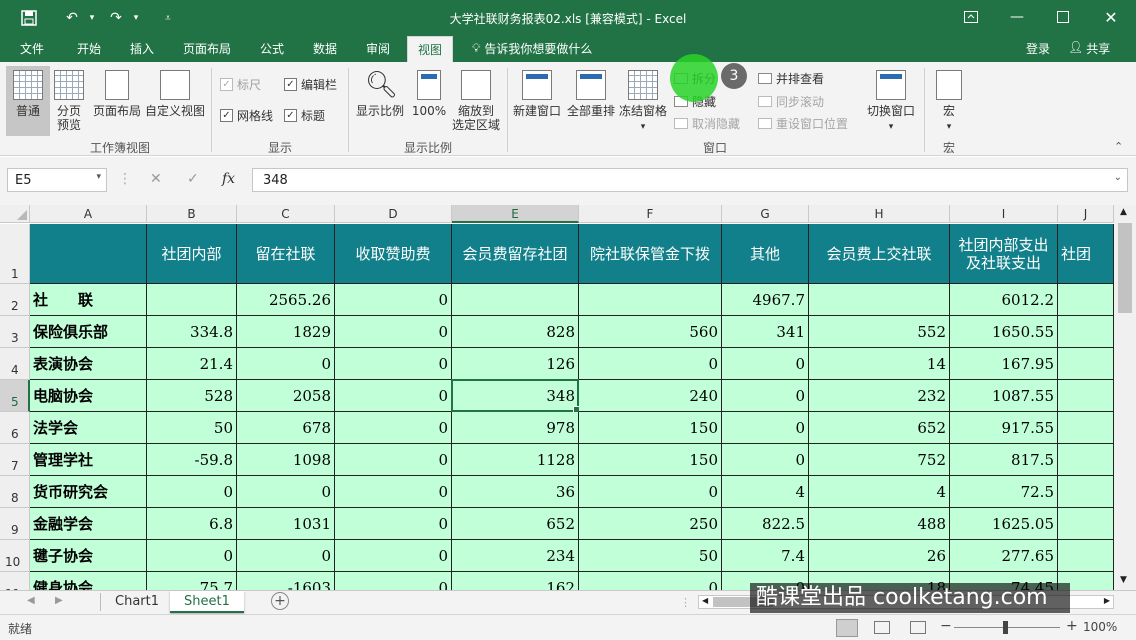 Image resolution: width=1136 pixels, height=640 pixels. What do you see at coordinates (537, 94) in the screenshot?
I see `new-window-button: 新建窗口` at bounding box center [537, 94].